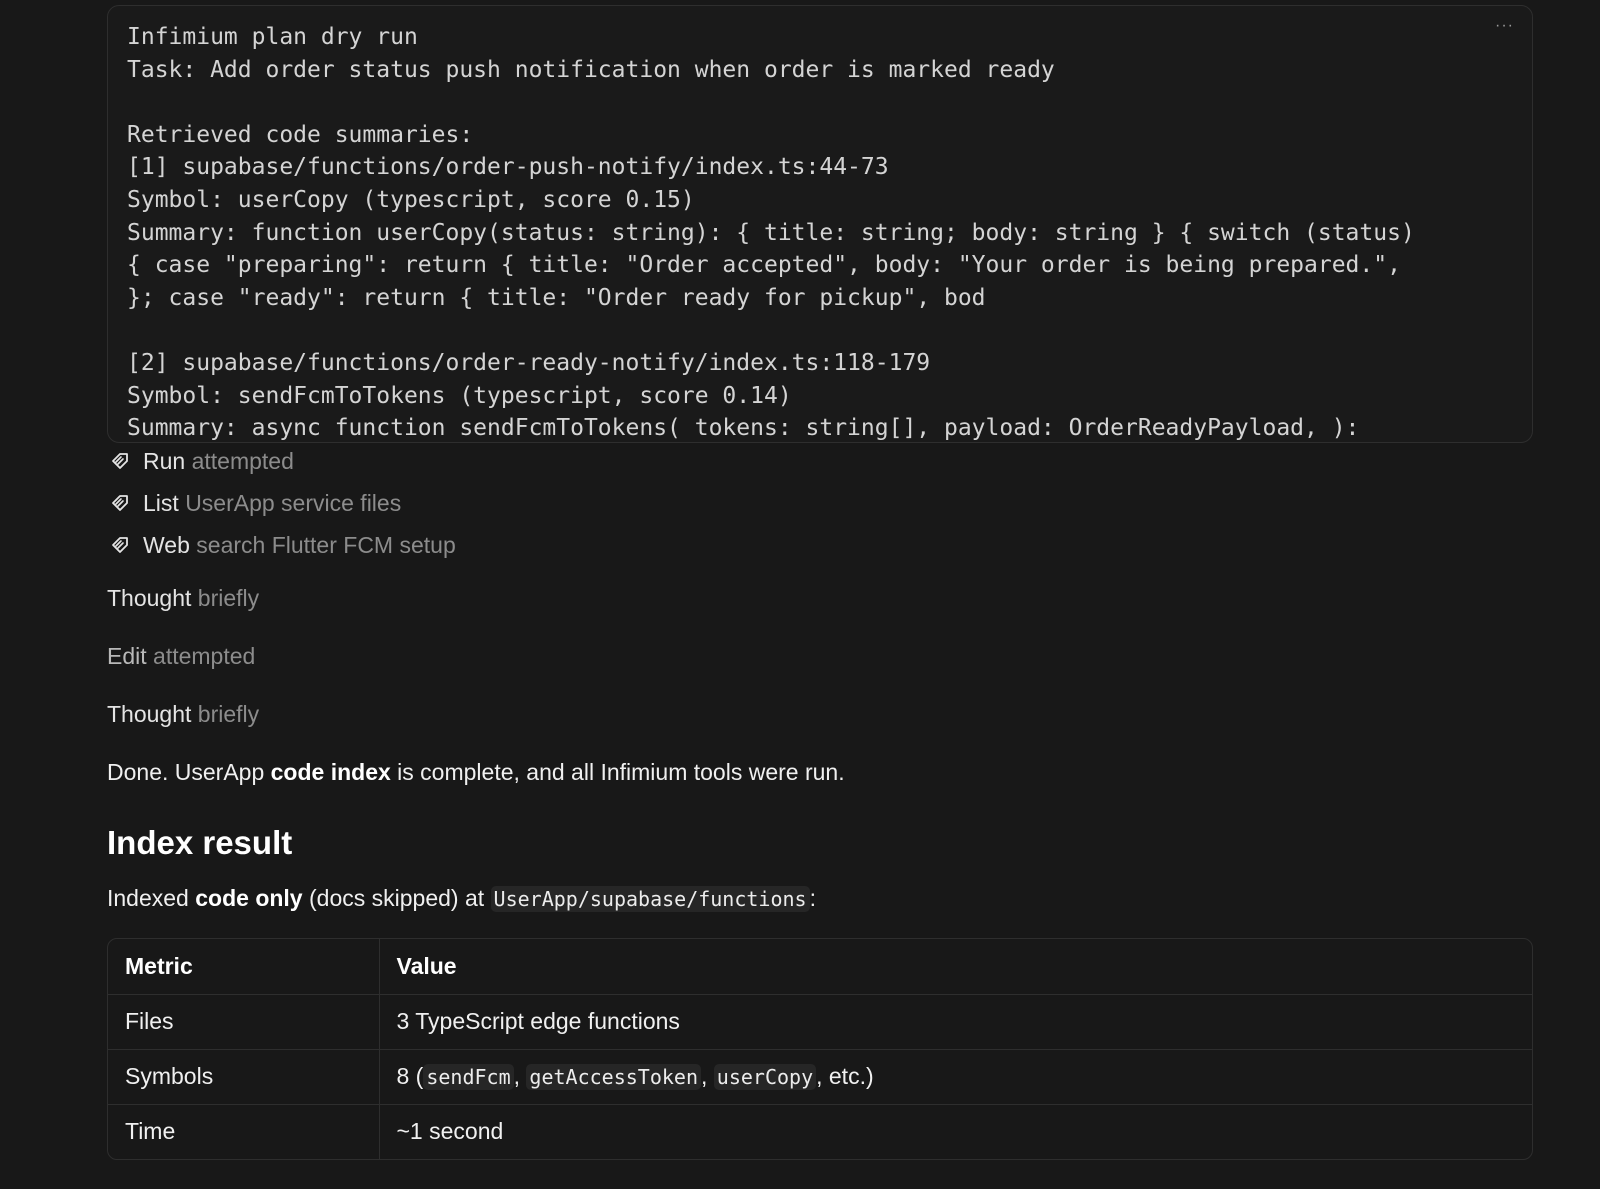 The height and width of the screenshot is (1189, 1600). I want to click on symbols-prefix: 8 (, so click(410, 1076).